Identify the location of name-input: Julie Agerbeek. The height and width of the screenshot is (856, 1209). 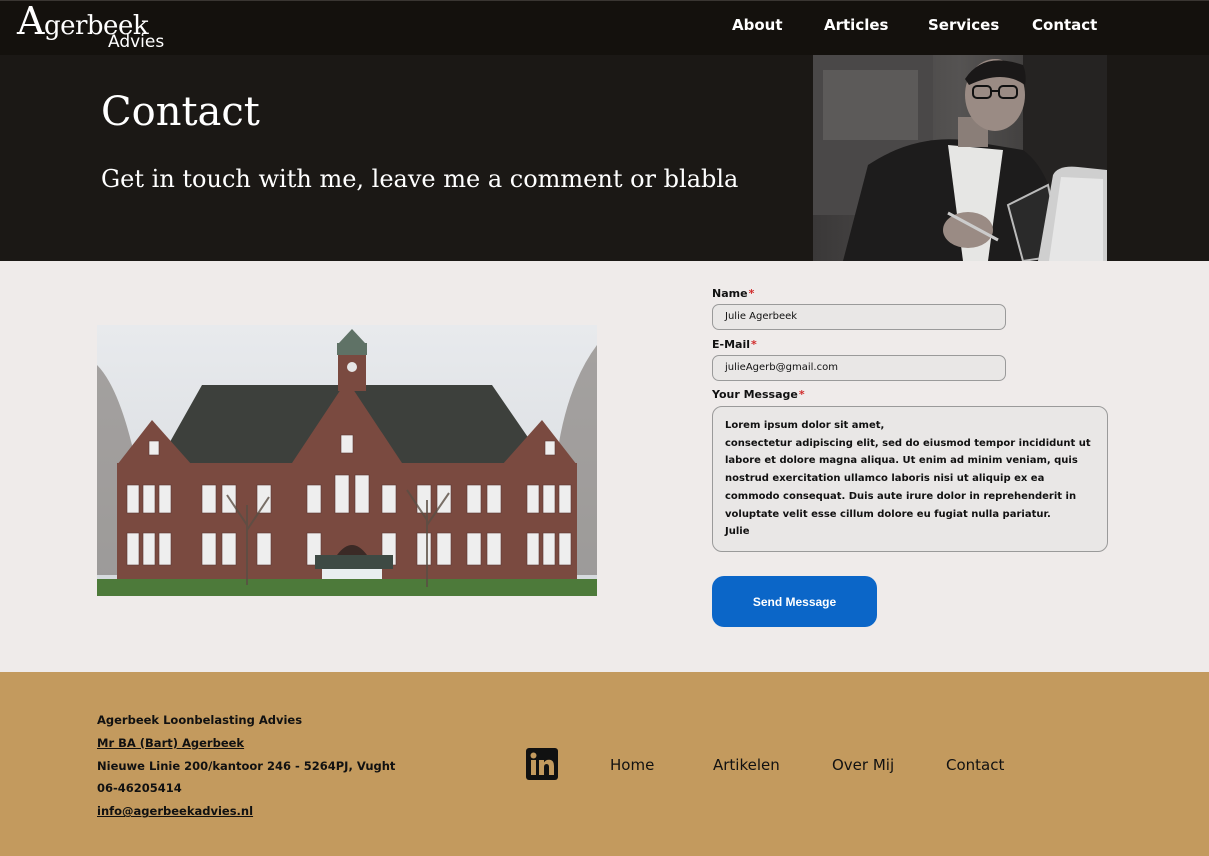
(859, 317).